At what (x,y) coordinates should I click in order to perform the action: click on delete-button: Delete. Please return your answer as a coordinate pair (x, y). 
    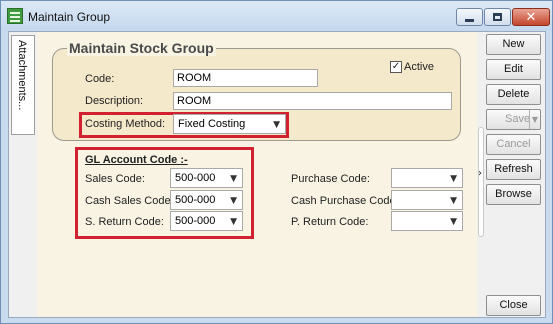
    Looking at the image, I should click on (513, 94).